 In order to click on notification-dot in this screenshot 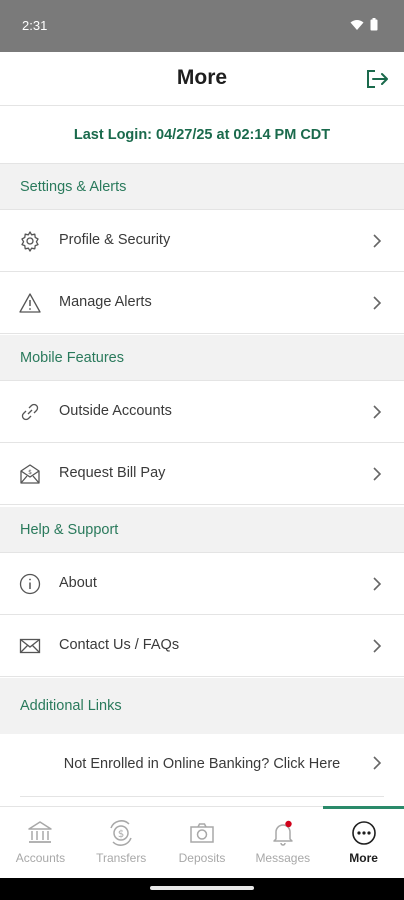, I will do `click(288, 824)`.